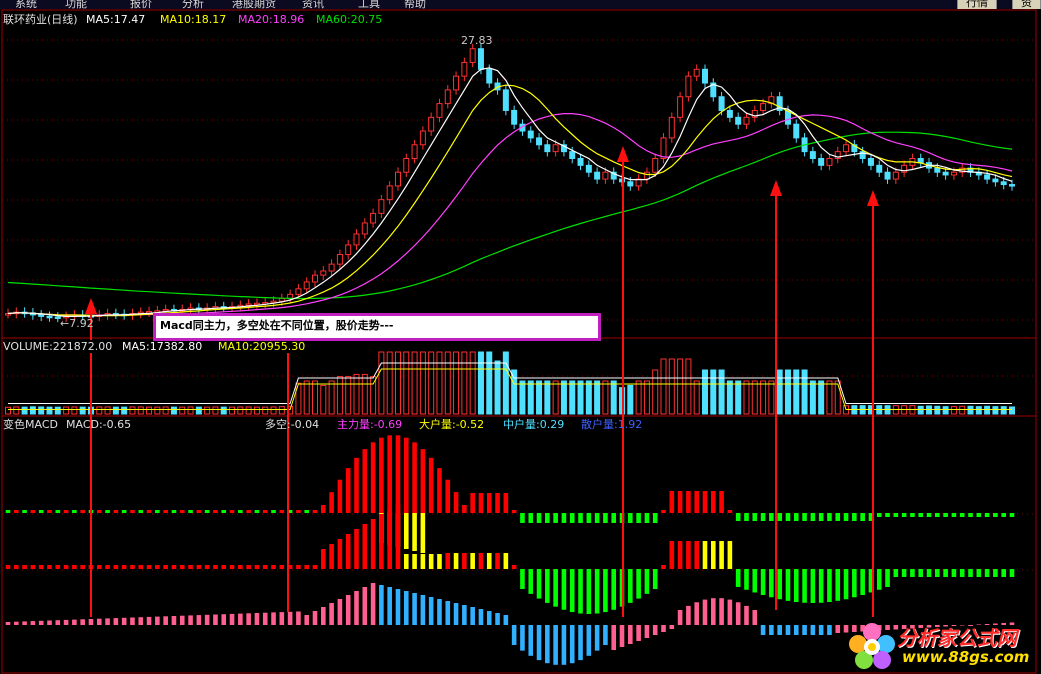 Image resolution: width=1041 pixels, height=674 pixels. What do you see at coordinates (623, 154) in the screenshot?
I see `arrow-head` at bounding box center [623, 154].